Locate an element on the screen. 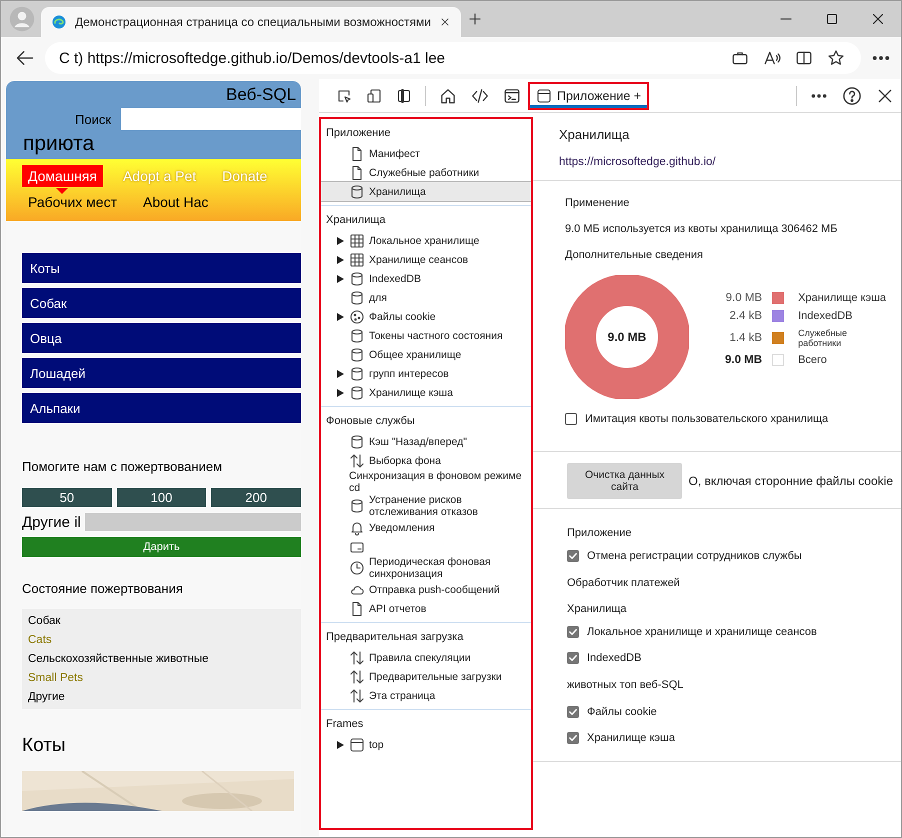  amount-button: 50 is located at coordinates (67, 497).